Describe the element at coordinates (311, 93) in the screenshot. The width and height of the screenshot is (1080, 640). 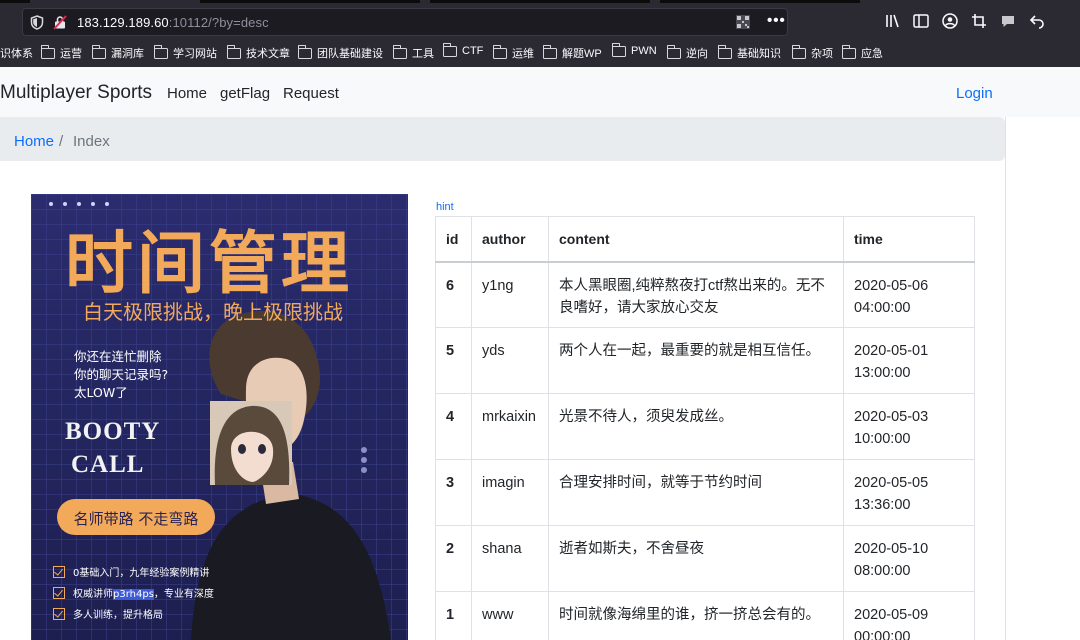
I see `nav-link-request: Request` at that location.